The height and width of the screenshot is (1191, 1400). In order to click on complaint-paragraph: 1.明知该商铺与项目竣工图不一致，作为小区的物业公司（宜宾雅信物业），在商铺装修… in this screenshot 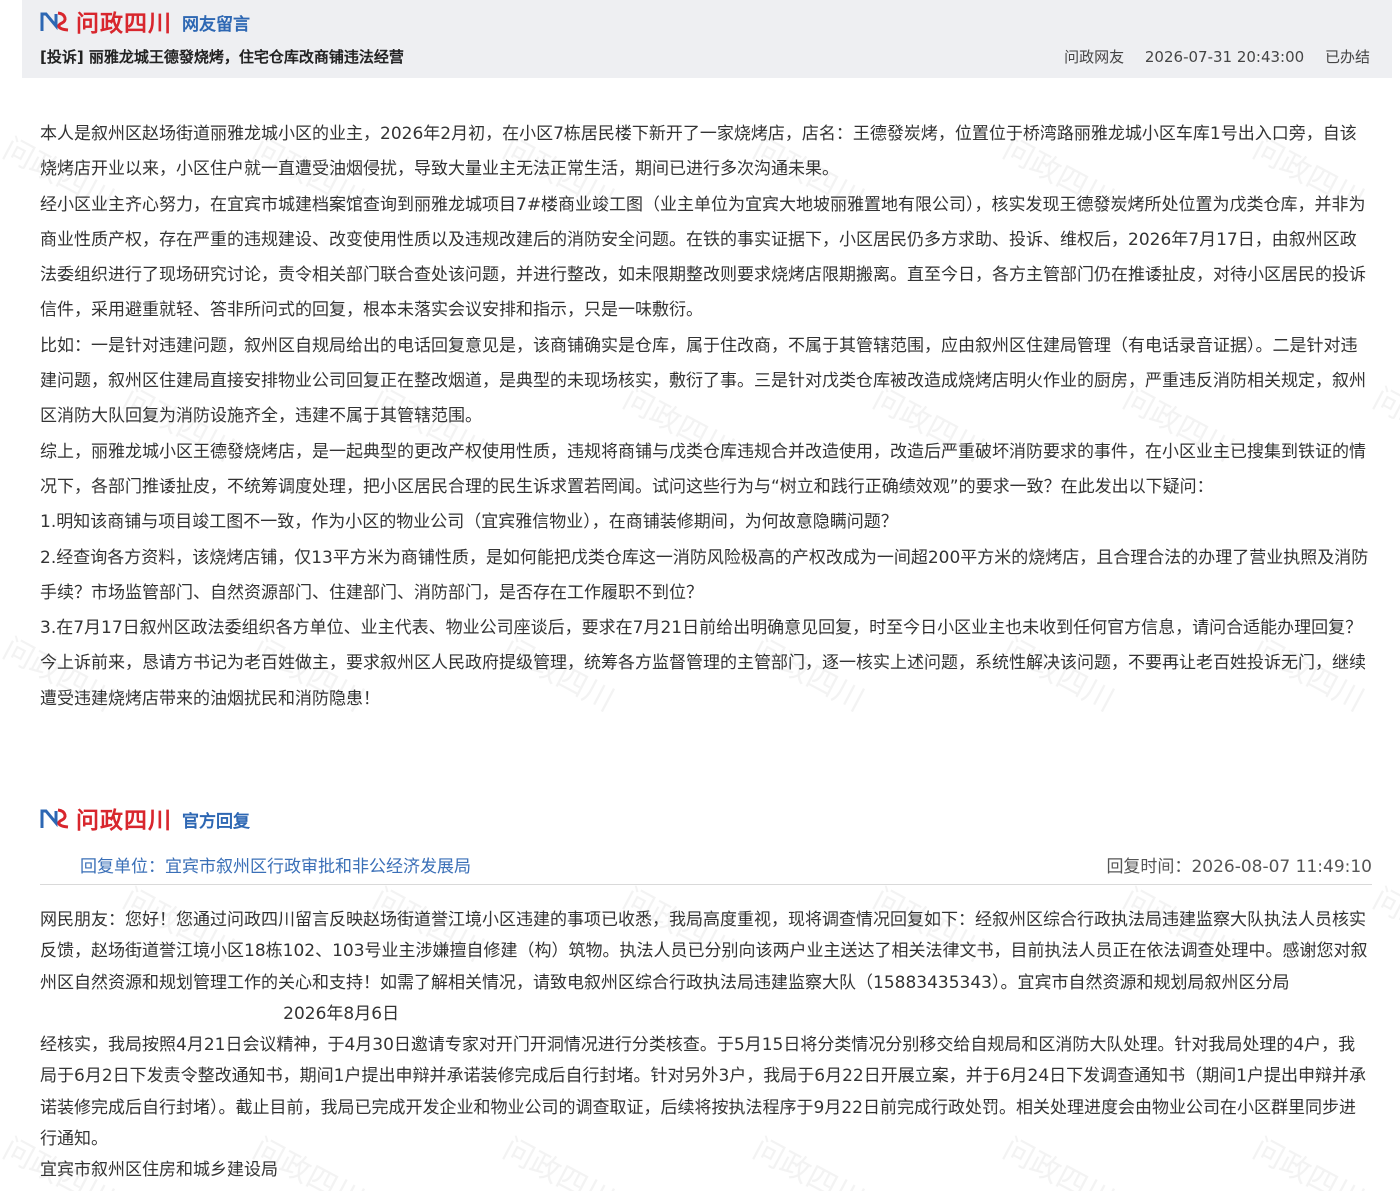, I will do `click(469, 522)`.